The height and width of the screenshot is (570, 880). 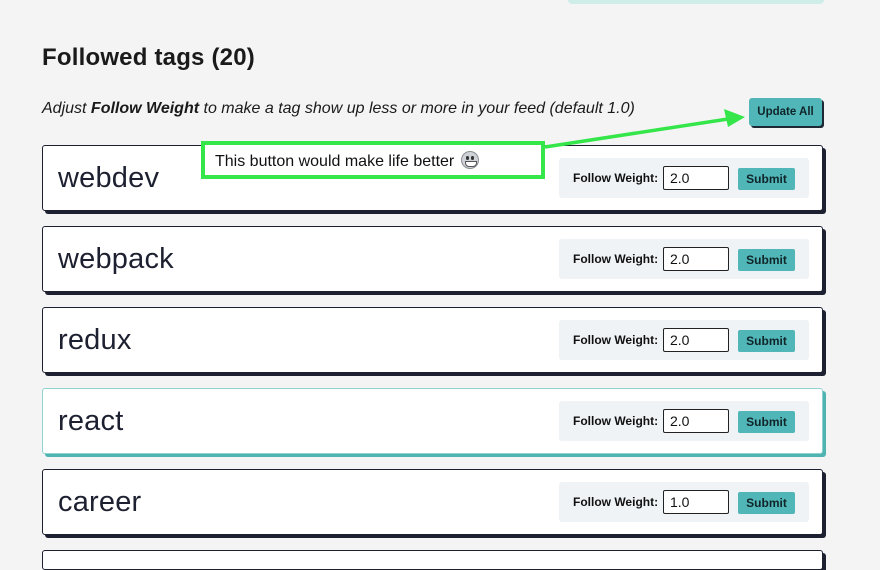 I want to click on tag-name: webpack, so click(x=116, y=259).